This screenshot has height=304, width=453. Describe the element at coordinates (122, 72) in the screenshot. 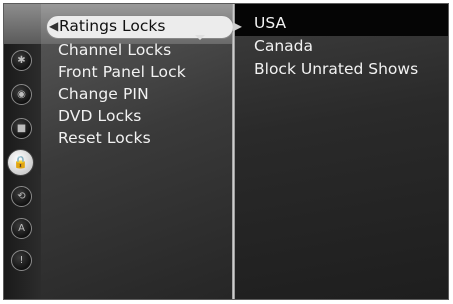

I see `menu-item-front-panel-lock: Front Panel Lock` at that location.